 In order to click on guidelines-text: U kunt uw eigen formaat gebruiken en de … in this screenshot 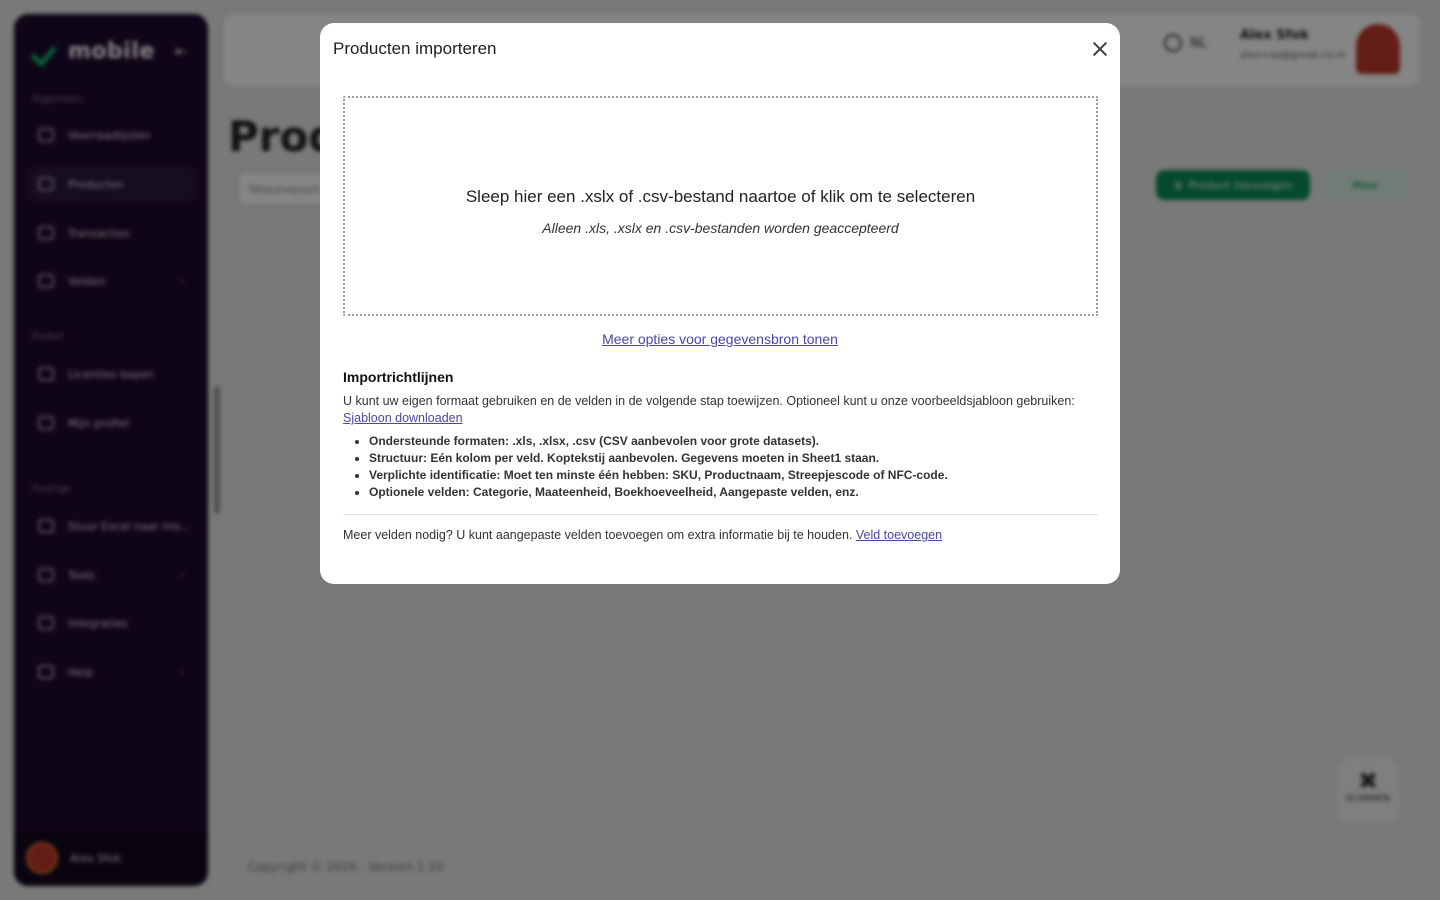, I will do `click(723, 410)`.